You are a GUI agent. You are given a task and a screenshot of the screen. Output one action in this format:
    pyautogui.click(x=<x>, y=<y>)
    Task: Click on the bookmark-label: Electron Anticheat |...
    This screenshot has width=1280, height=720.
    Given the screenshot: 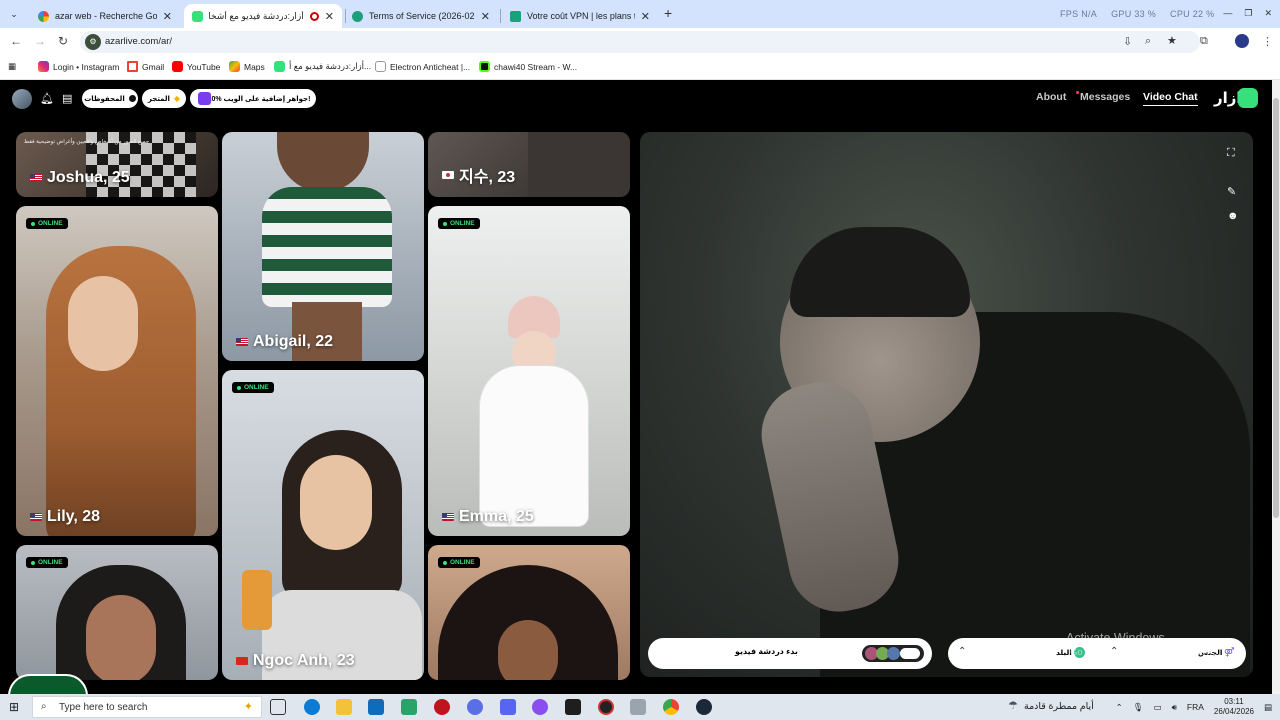 What is the action you would take?
    pyautogui.click(x=430, y=66)
    